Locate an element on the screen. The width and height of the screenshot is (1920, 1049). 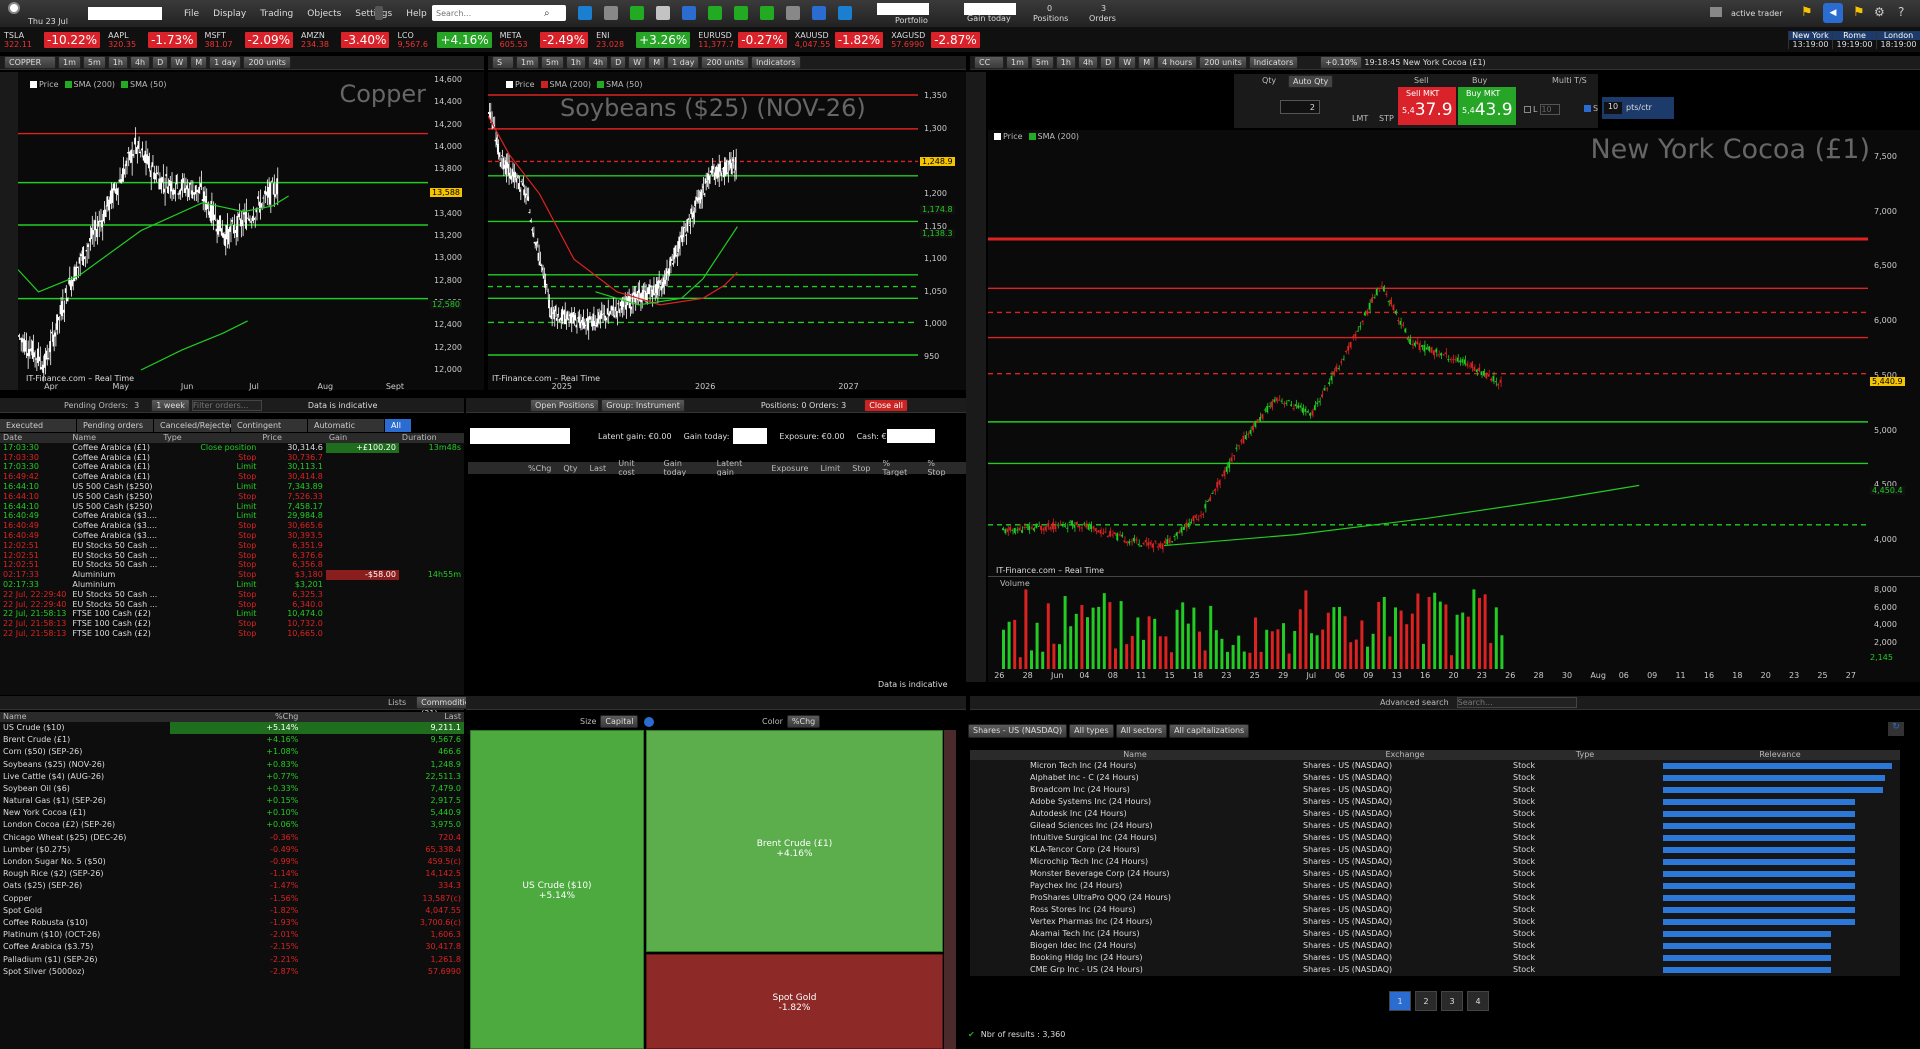
search-col-exchange: Exchange is located at coordinates (1405, 755).